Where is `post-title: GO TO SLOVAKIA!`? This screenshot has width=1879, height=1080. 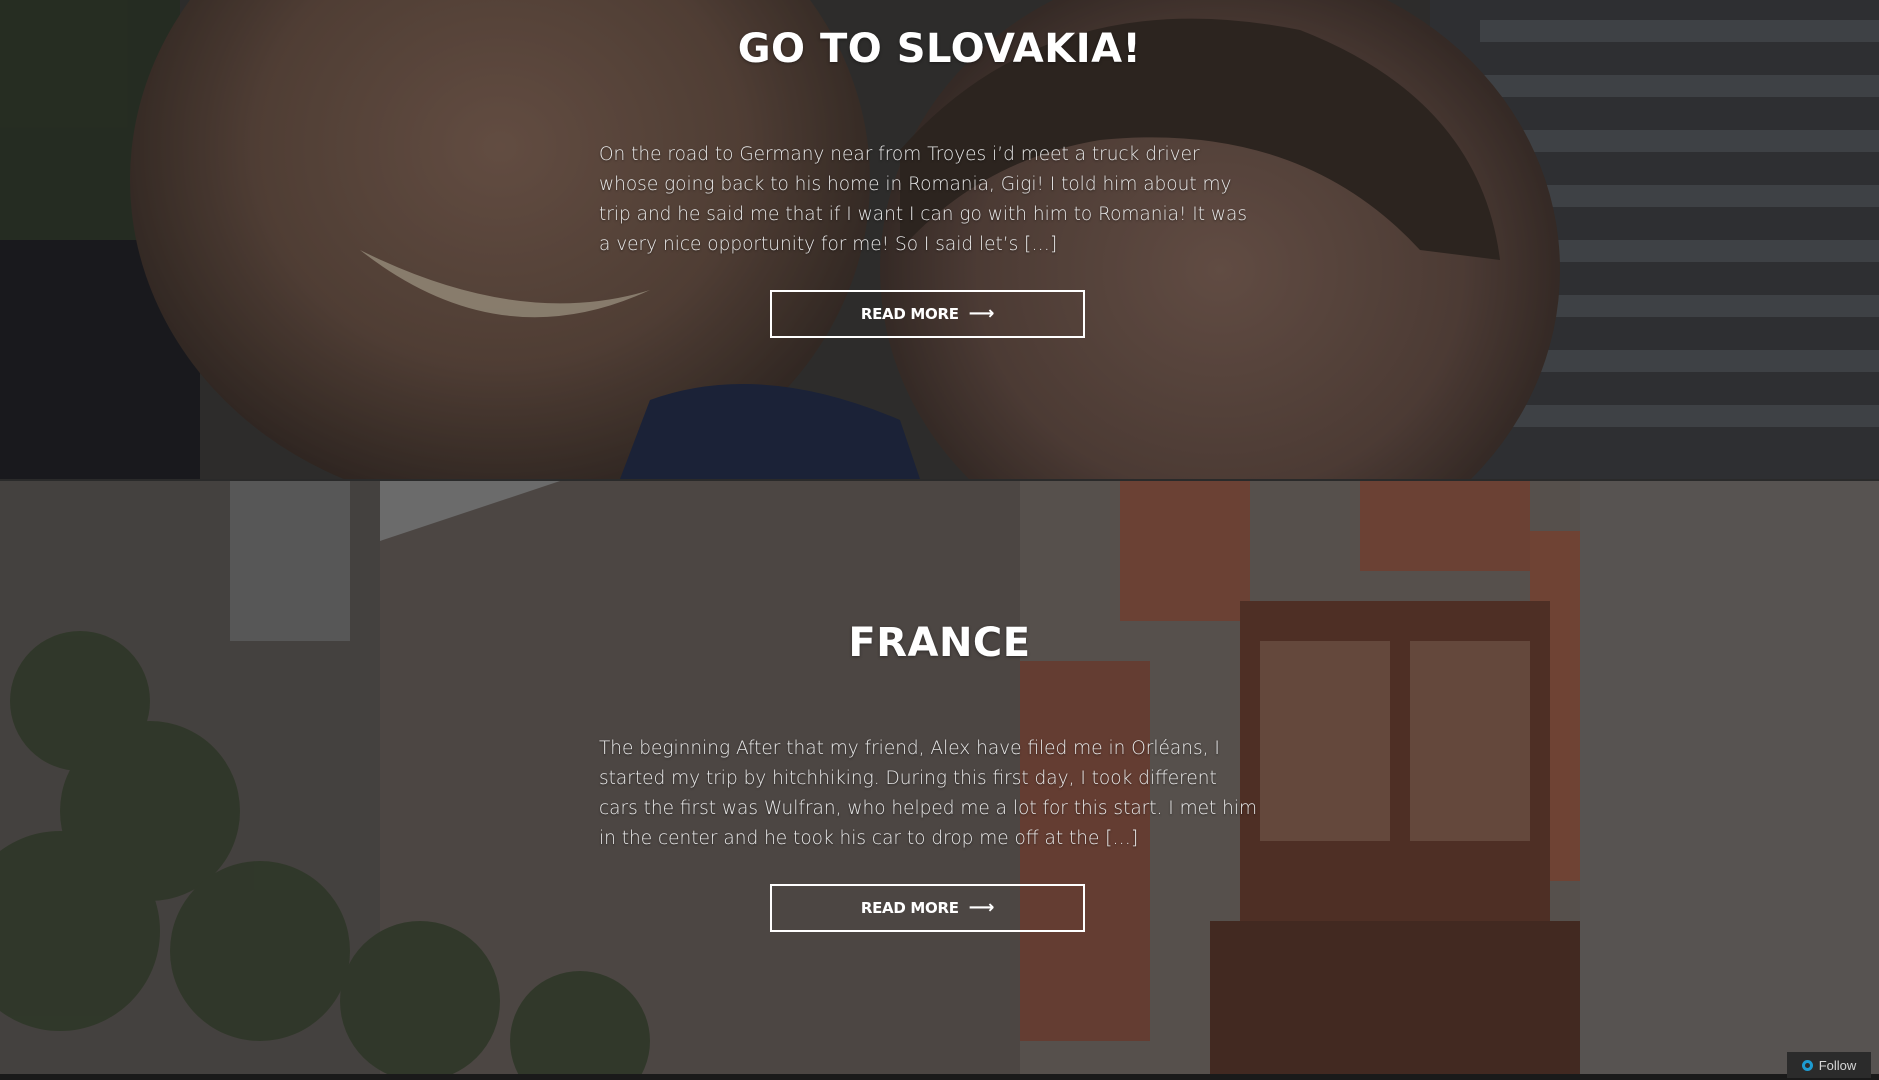 post-title: GO TO SLOVAKIA! is located at coordinates (939, 49).